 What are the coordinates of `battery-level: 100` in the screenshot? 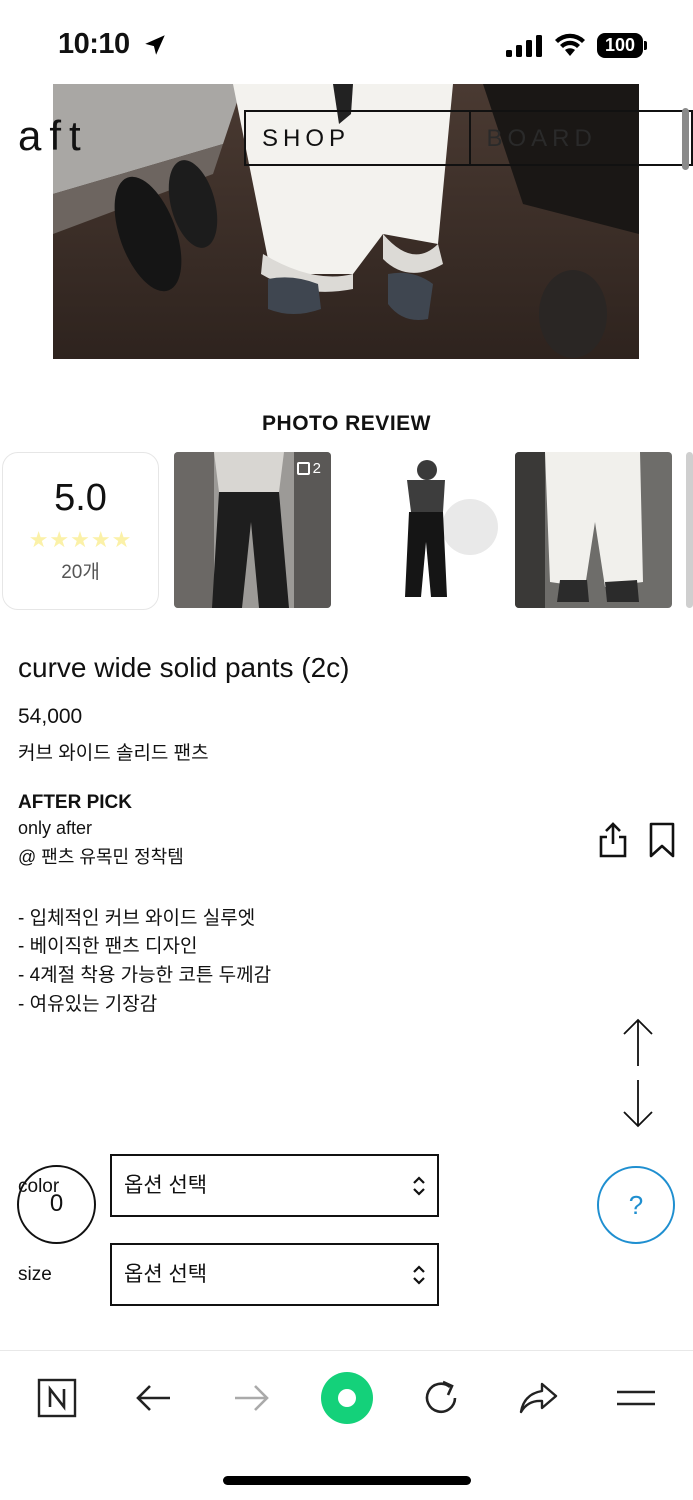 It's located at (620, 45).